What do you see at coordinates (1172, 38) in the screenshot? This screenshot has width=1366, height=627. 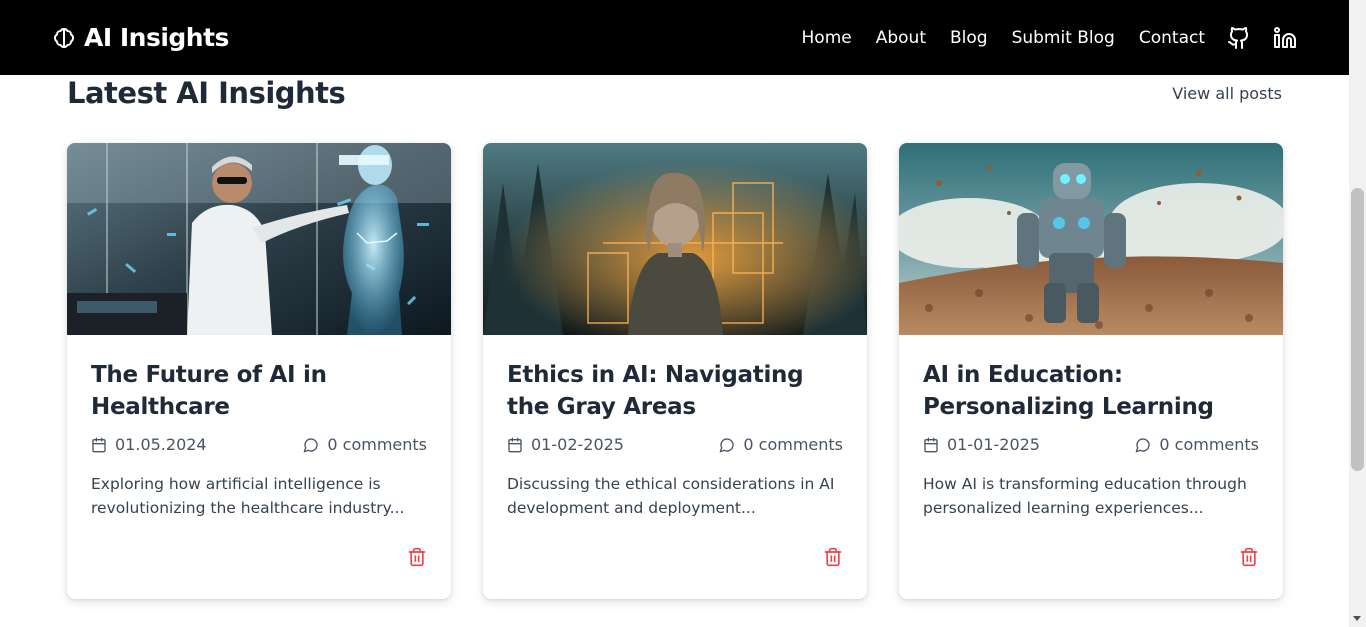 I see `nav-link-contact: Contact` at bounding box center [1172, 38].